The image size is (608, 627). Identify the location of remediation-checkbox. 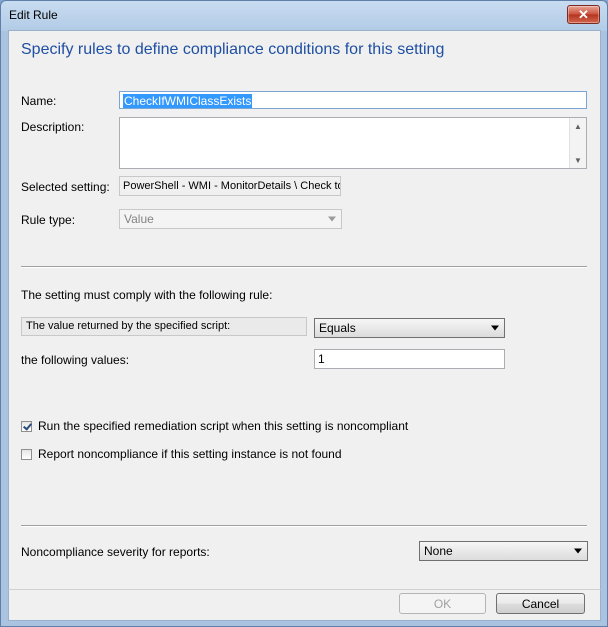
(26, 426).